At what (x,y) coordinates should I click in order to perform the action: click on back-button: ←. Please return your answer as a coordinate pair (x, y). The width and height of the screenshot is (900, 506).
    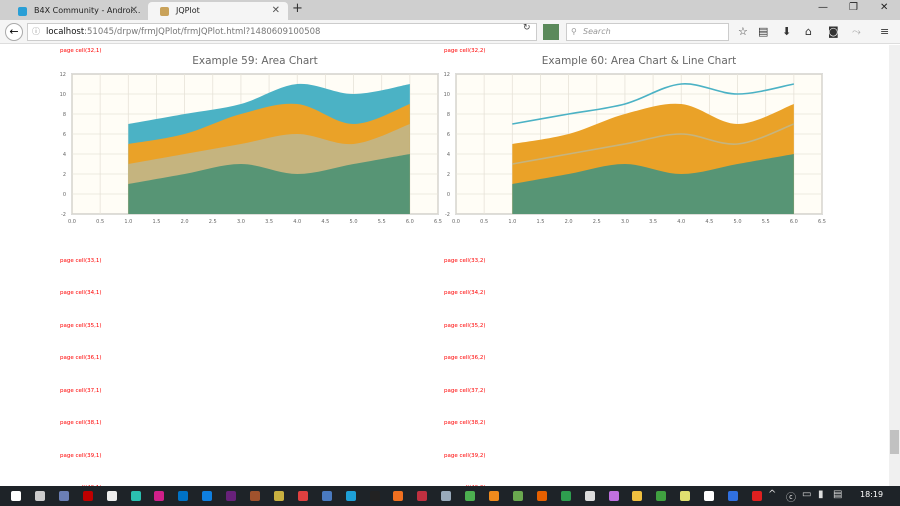
    Looking at the image, I should click on (14, 32).